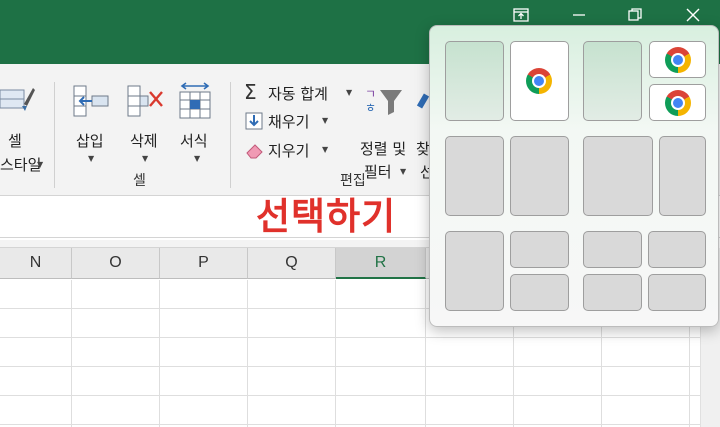  What do you see at coordinates (539, 176) in the screenshot?
I see `layout-3-right` at bounding box center [539, 176].